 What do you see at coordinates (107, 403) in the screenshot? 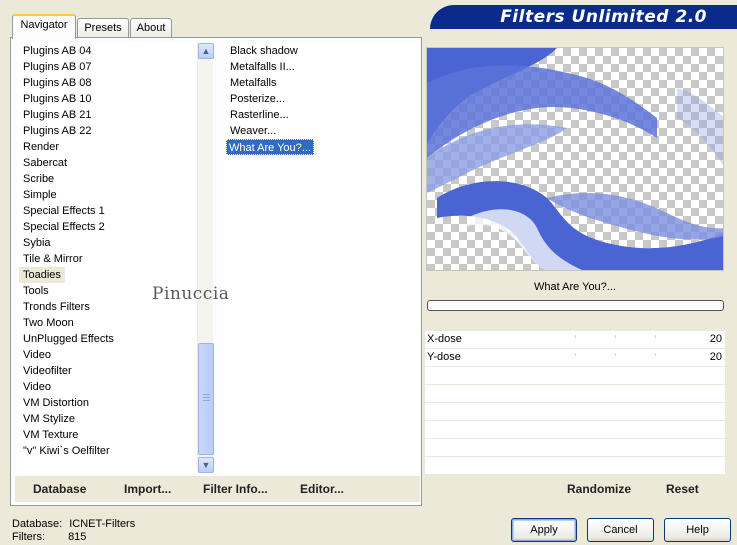
I see `category-item: VM Distortion` at bounding box center [107, 403].